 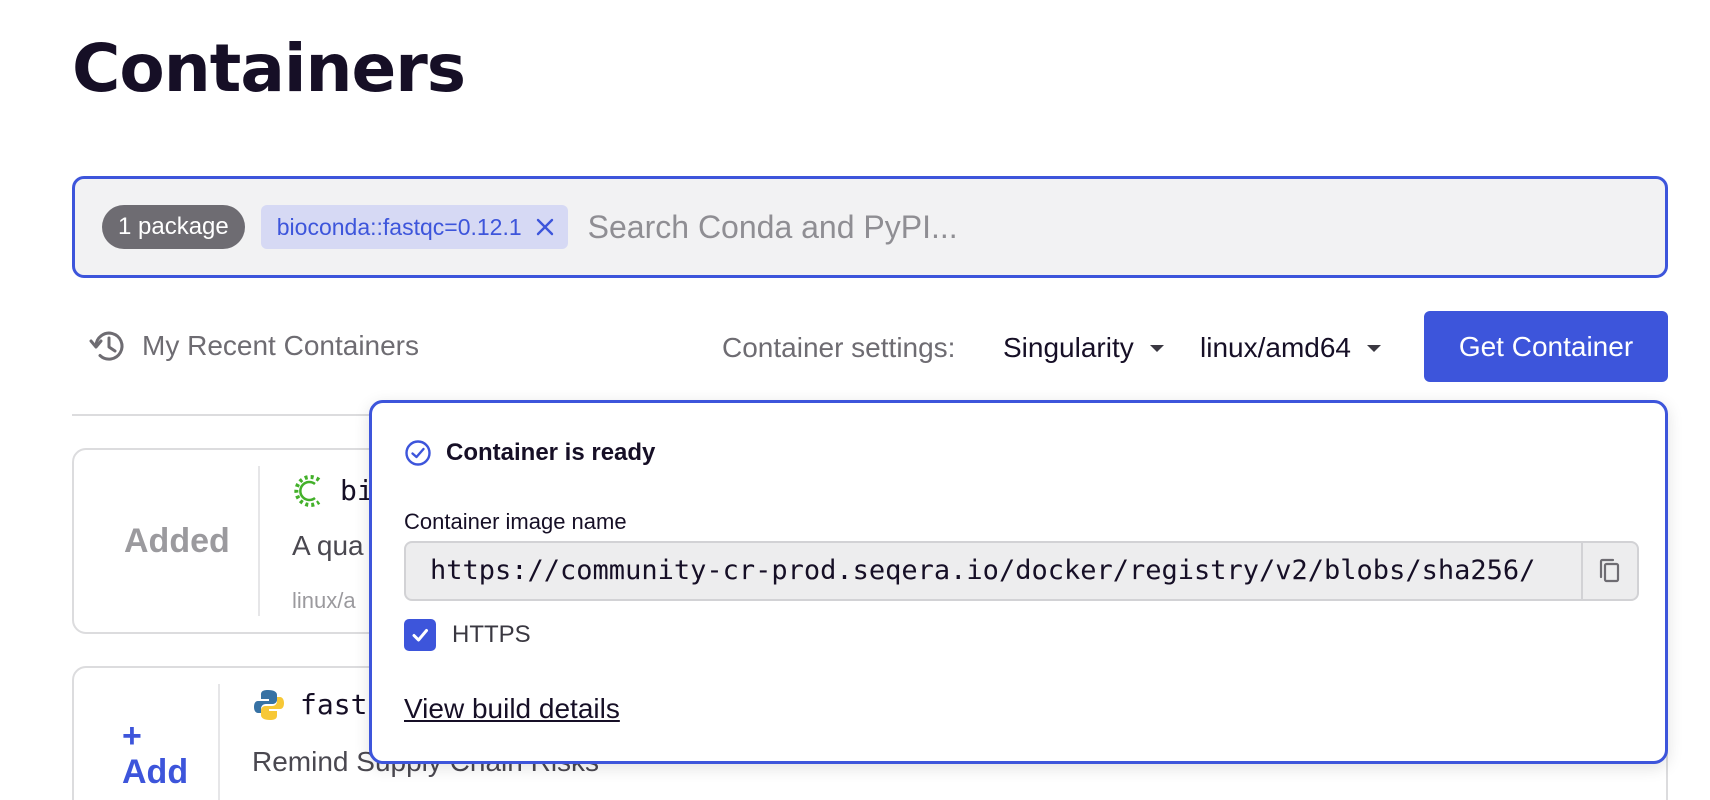 What do you see at coordinates (1068, 347) in the screenshot?
I see `format-select-value: Singularity` at bounding box center [1068, 347].